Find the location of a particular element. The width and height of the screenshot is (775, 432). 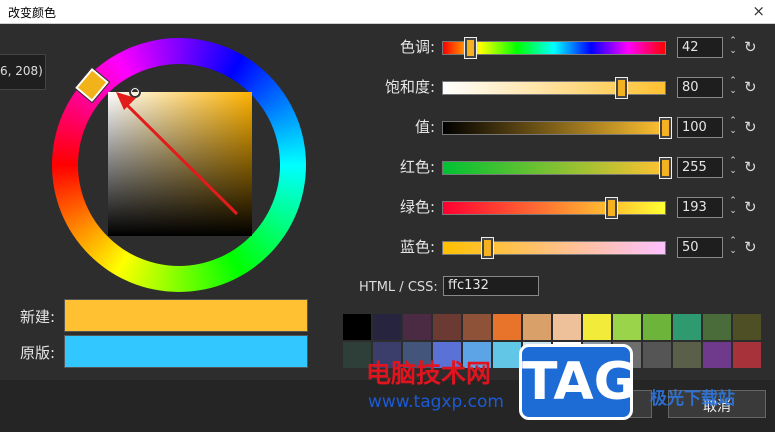

green-slider-handle is located at coordinates (612, 208).